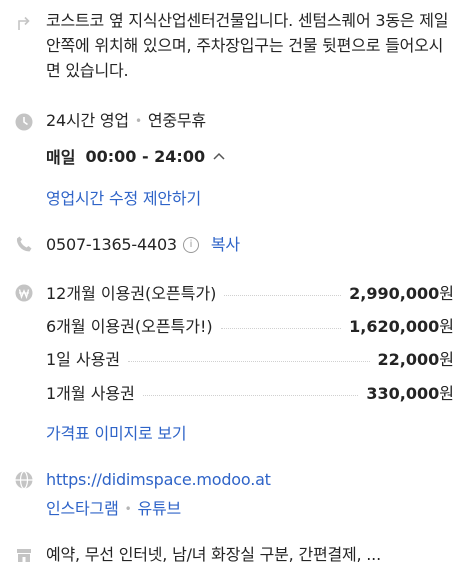  Describe the element at coordinates (190, 244) in the screenshot. I see `info-icon: i` at that location.